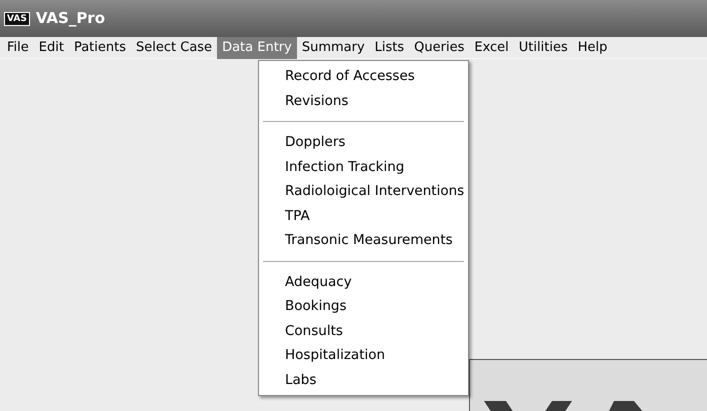  I want to click on menu-item: Utilities, so click(543, 47).